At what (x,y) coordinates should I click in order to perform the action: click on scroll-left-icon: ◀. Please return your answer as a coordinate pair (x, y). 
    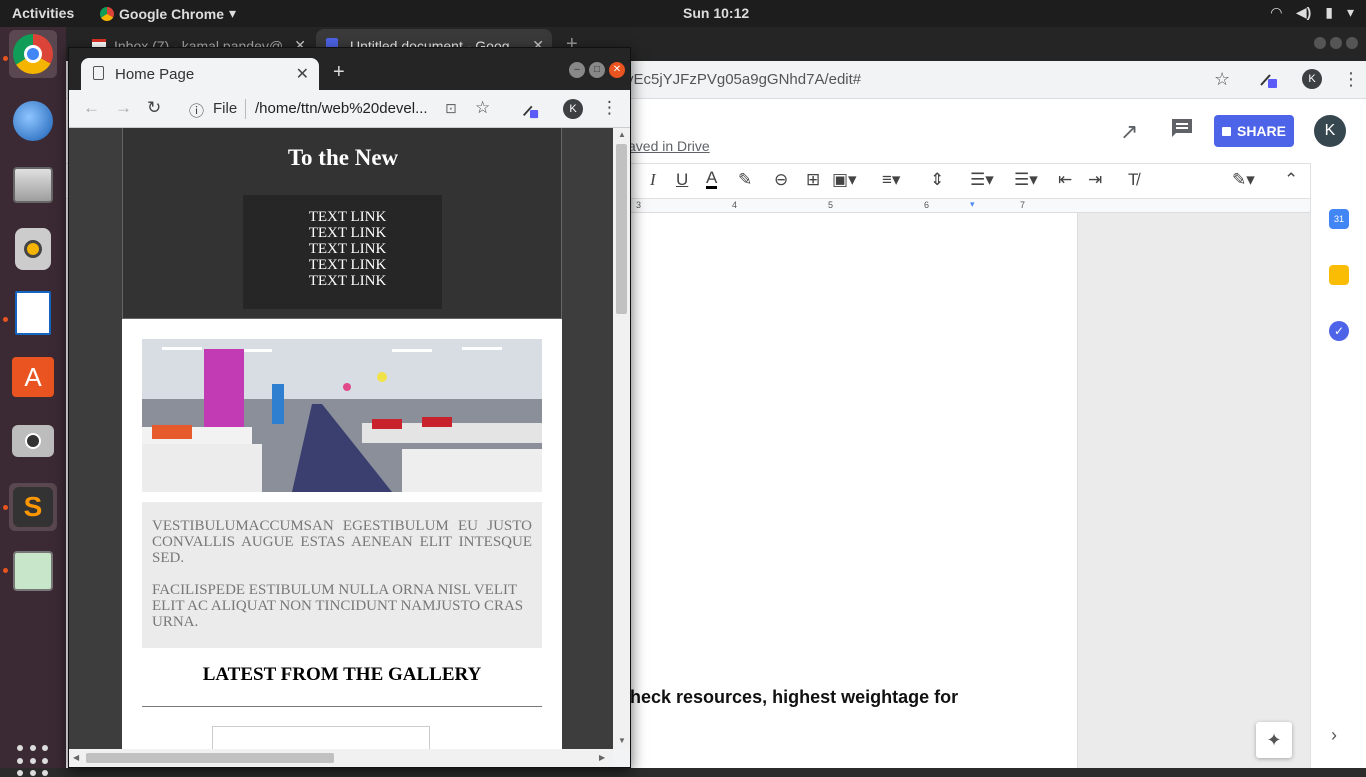
    Looking at the image, I should click on (76, 757).